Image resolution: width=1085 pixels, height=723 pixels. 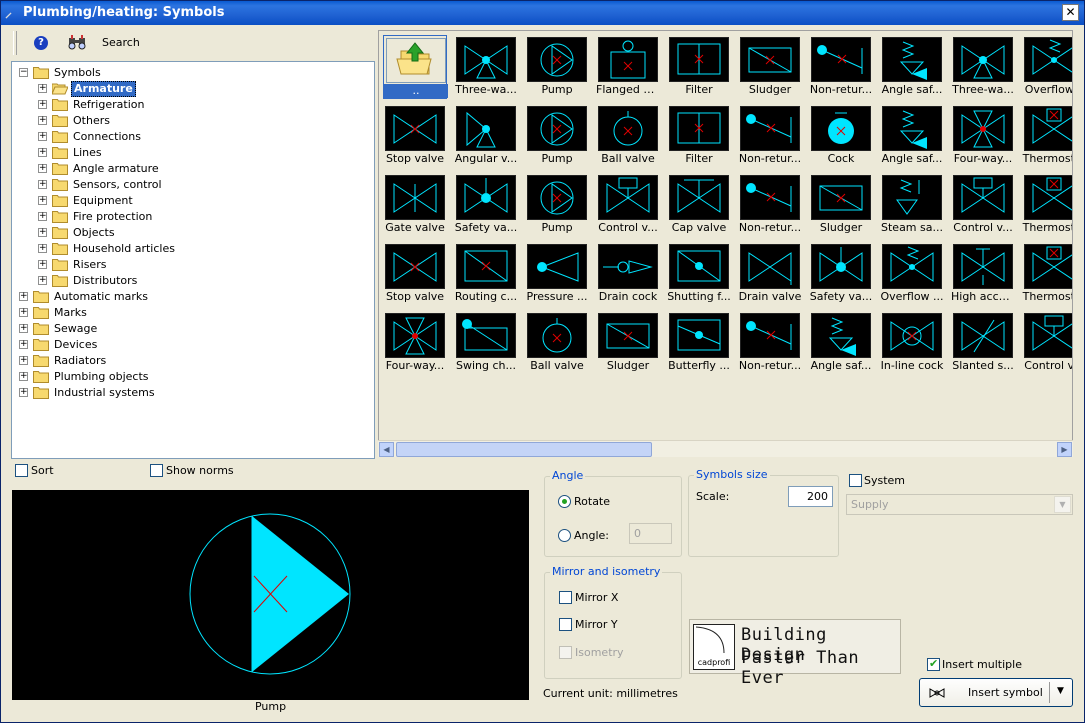 I want to click on symbol-tile: Cap valve, so click(x=699, y=205).